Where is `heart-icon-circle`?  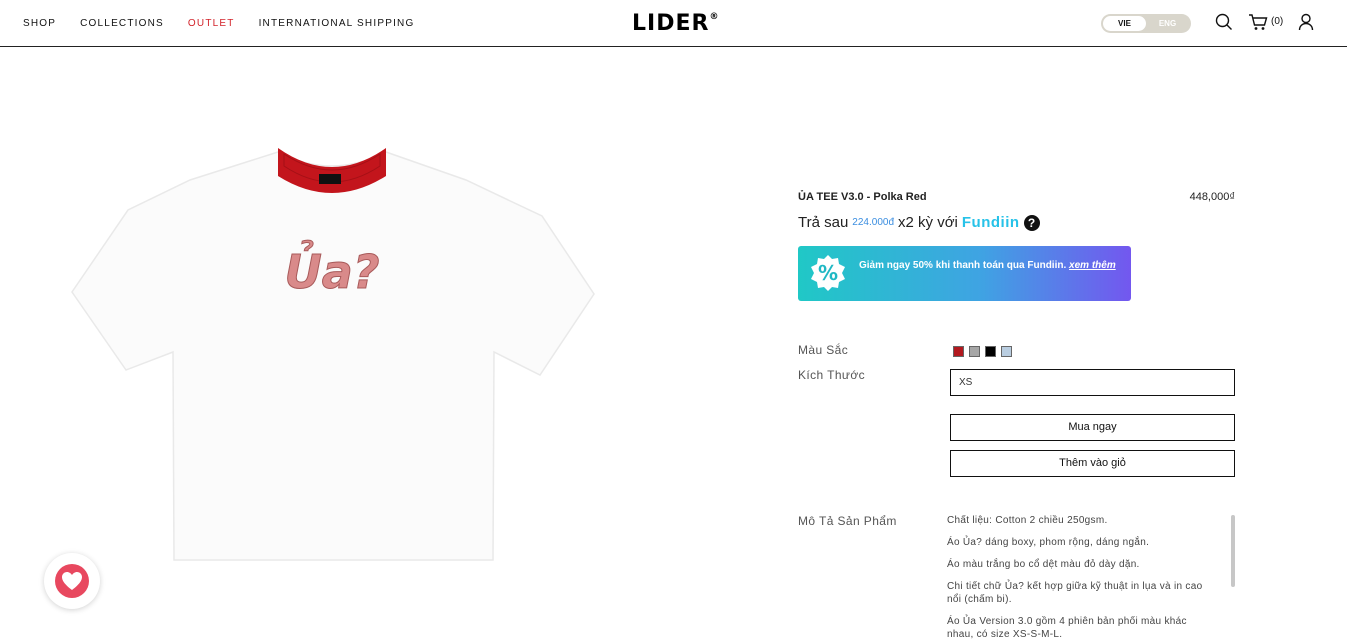 heart-icon-circle is located at coordinates (72, 581).